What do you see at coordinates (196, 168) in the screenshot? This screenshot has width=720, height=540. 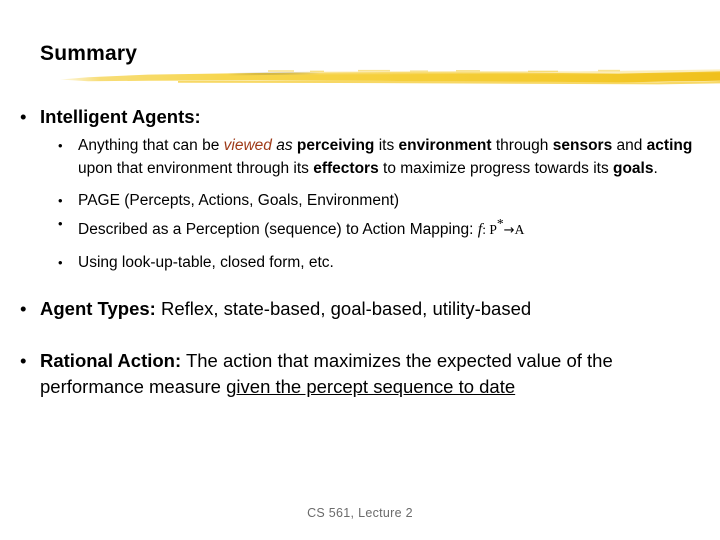 I see `text-run: upon that environment through its` at bounding box center [196, 168].